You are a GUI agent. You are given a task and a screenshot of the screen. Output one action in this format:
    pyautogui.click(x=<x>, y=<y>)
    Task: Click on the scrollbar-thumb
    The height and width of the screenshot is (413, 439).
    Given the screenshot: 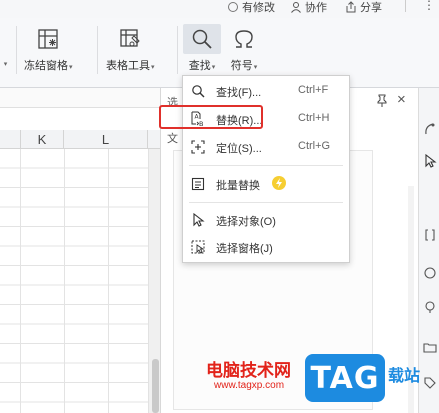 What is the action you would take?
    pyautogui.click(x=155, y=386)
    